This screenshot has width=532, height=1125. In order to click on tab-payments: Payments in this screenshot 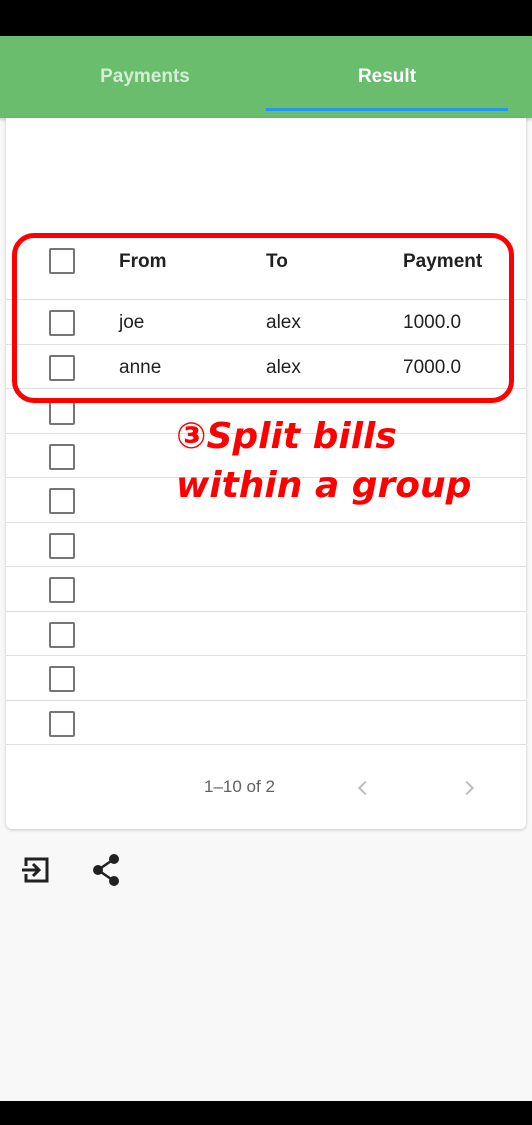, I will do `click(145, 77)`.